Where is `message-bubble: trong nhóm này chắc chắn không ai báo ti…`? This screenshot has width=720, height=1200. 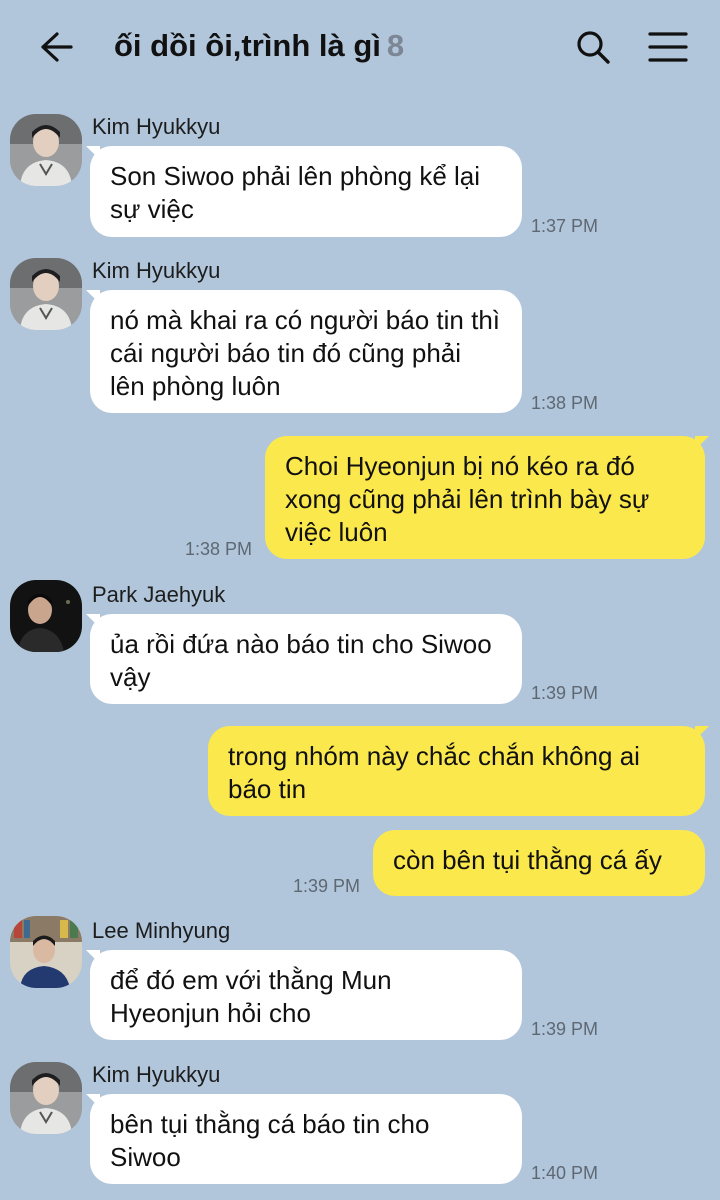 message-bubble: trong nhóm này chắc chắn không ai báo ti… is located at coordinates (456, 771).